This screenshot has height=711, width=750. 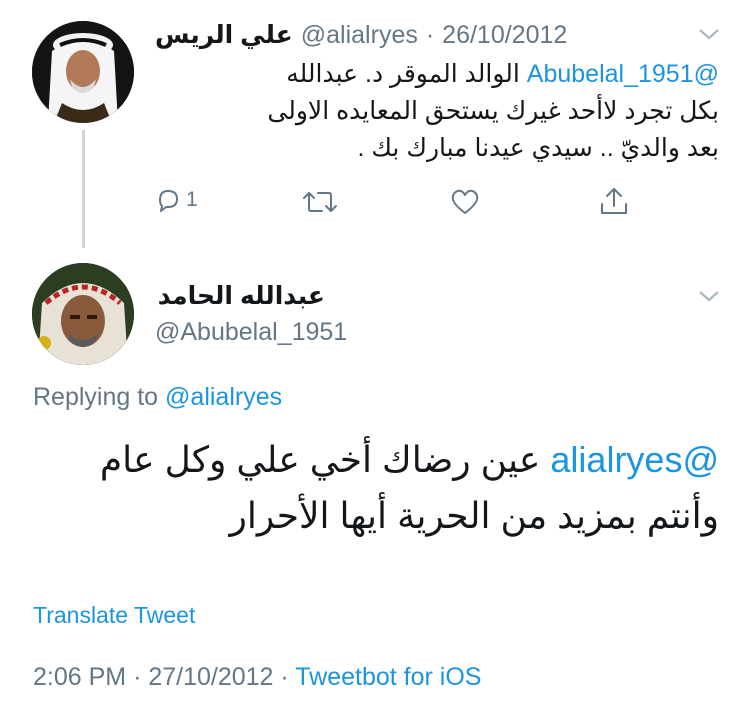 I want to click on tweet-meta: 2:06 PM · 27/10/2012 · Tweetbot for iOS, so click(x=257, y=677).